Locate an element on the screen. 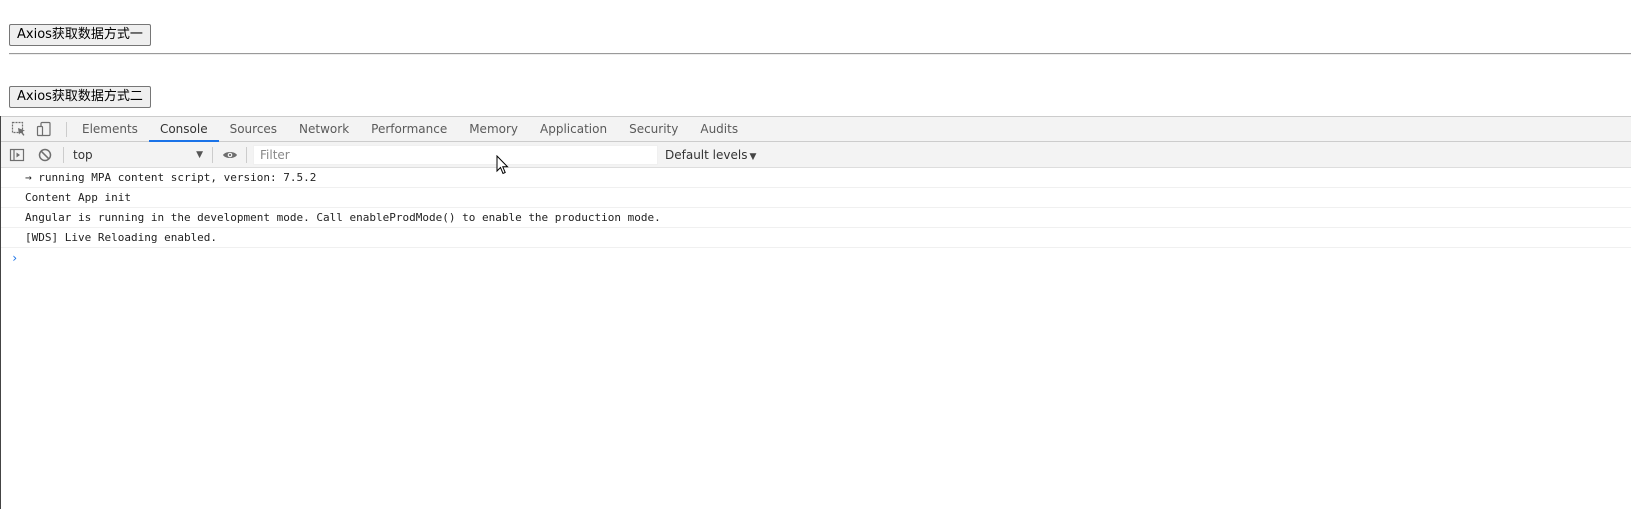  log-levels-dropdown: Default levels ▼ is located at coordinates (710, 155).